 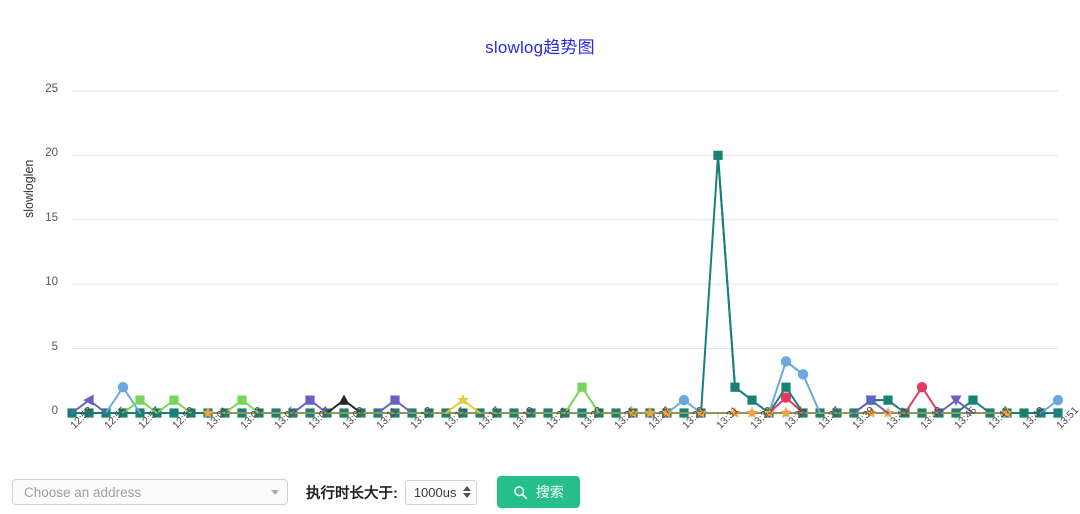 I want to click on search-button-label: 搜索, so click(x=549, y=492).